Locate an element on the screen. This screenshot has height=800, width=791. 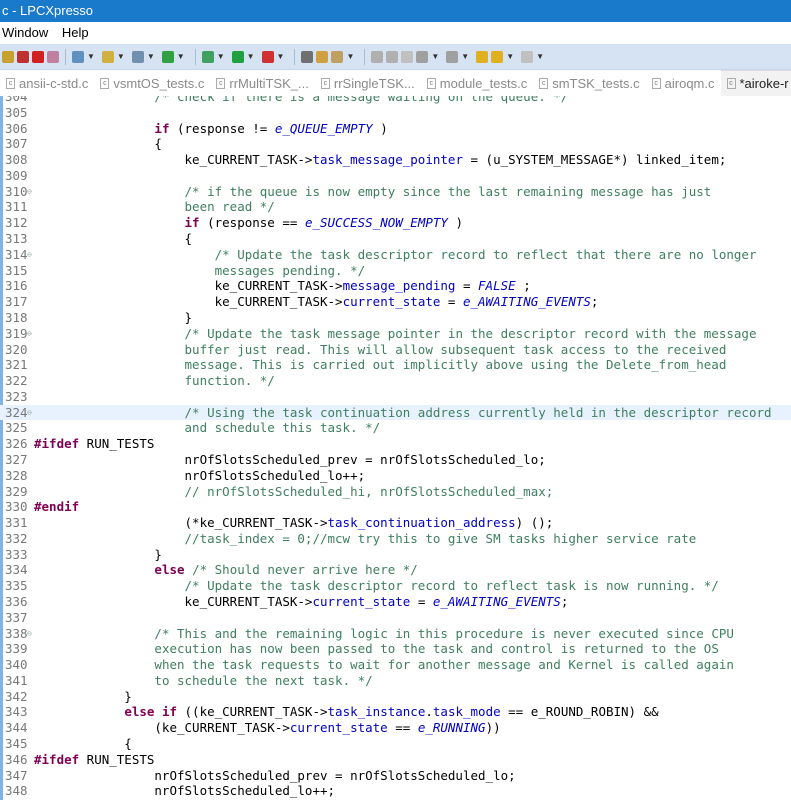
tab-0: c ansii-c-std.c is located at coordinates (47, 83).